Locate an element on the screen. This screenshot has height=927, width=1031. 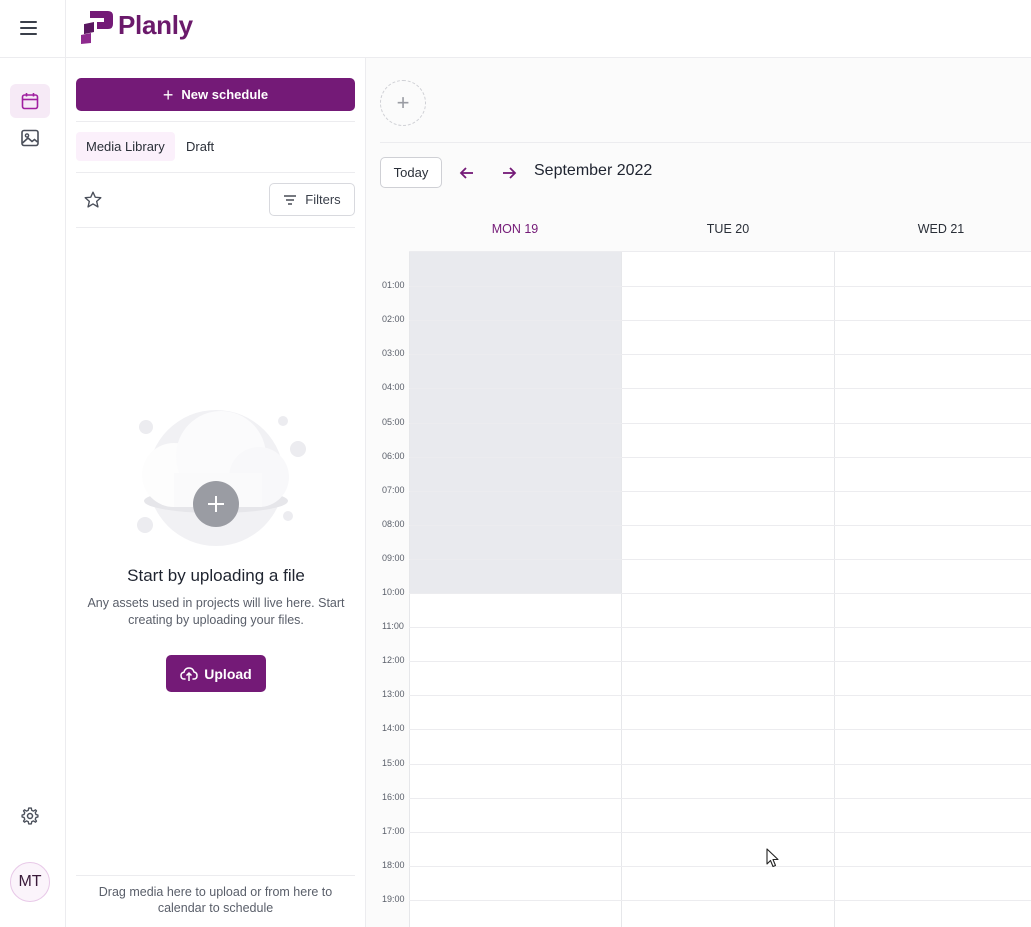
hour-label: 04:00 is located at coordinates (393, 387).